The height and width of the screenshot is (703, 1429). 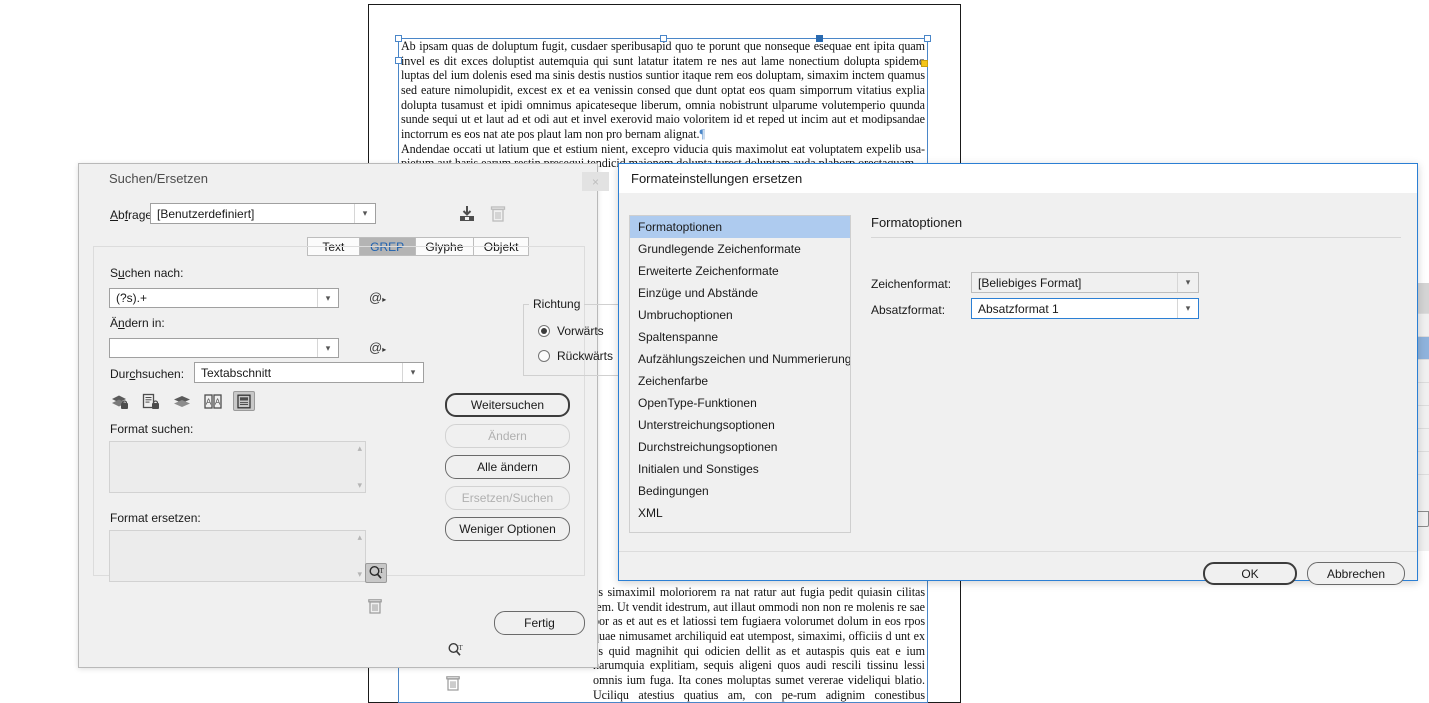 I want to click on frame-handle-left-upper, so click(x=398, y=60).